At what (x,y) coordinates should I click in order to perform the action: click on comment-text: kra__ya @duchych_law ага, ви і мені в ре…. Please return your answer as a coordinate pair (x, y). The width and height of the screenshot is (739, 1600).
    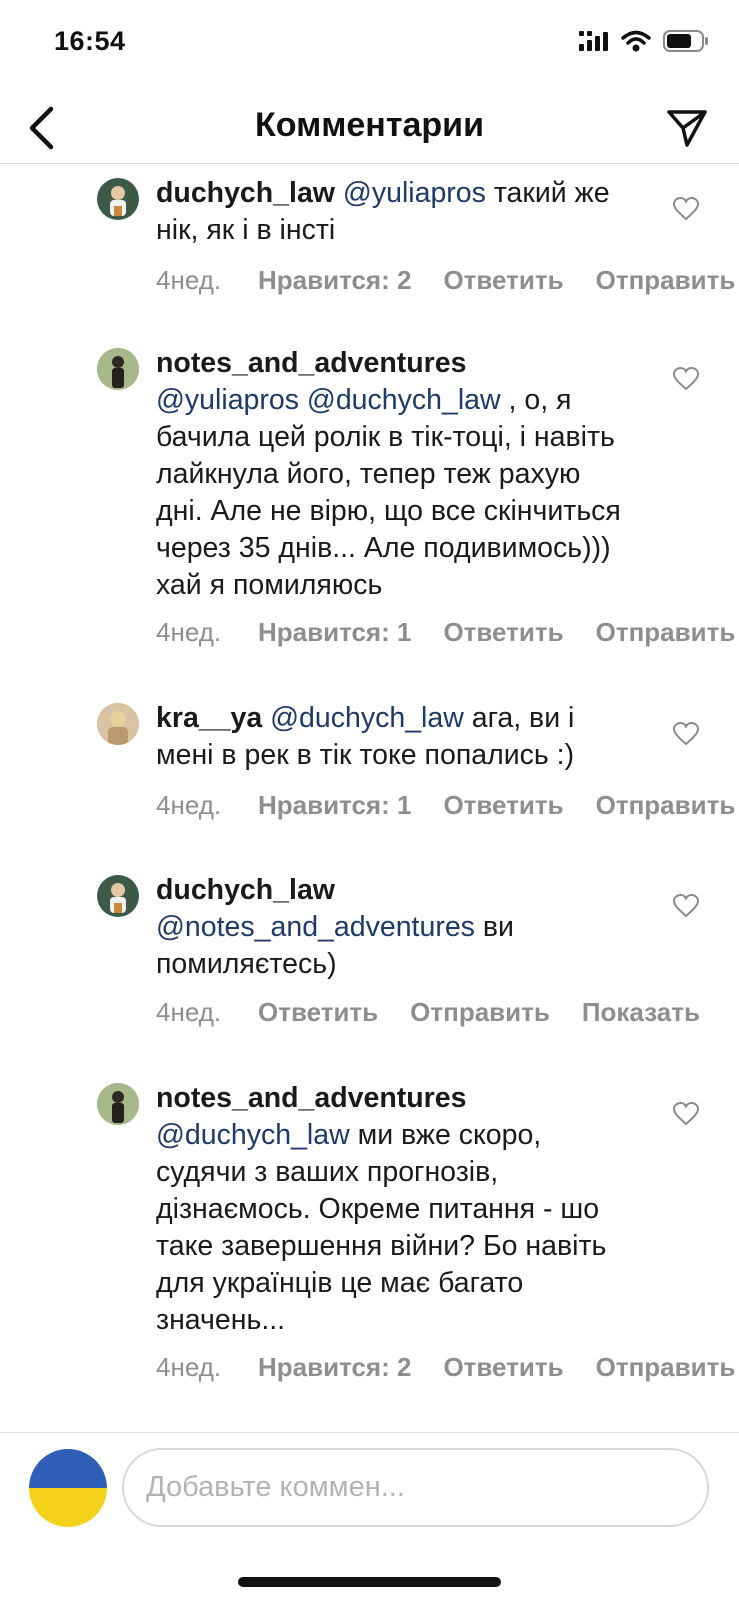
    Looking at the image, I should click on (391, 737).